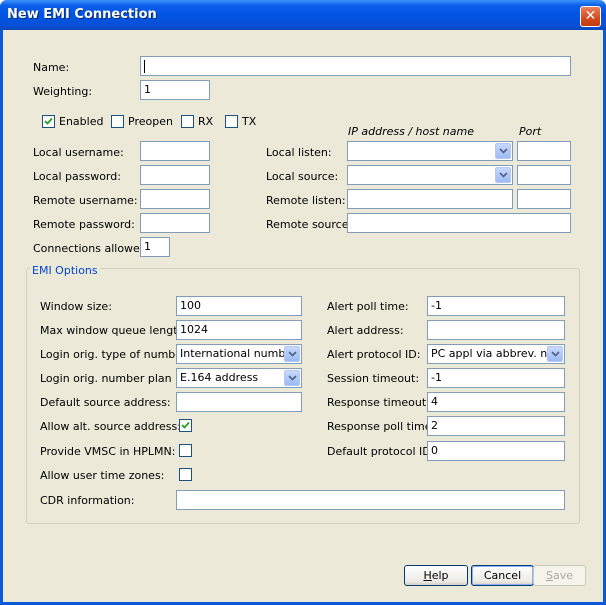  What do you see at coordinates (374, 354) in the screenshot?
I see `alert-protocol-label: Alert protocol ID:` at bounding box center [374, 354].